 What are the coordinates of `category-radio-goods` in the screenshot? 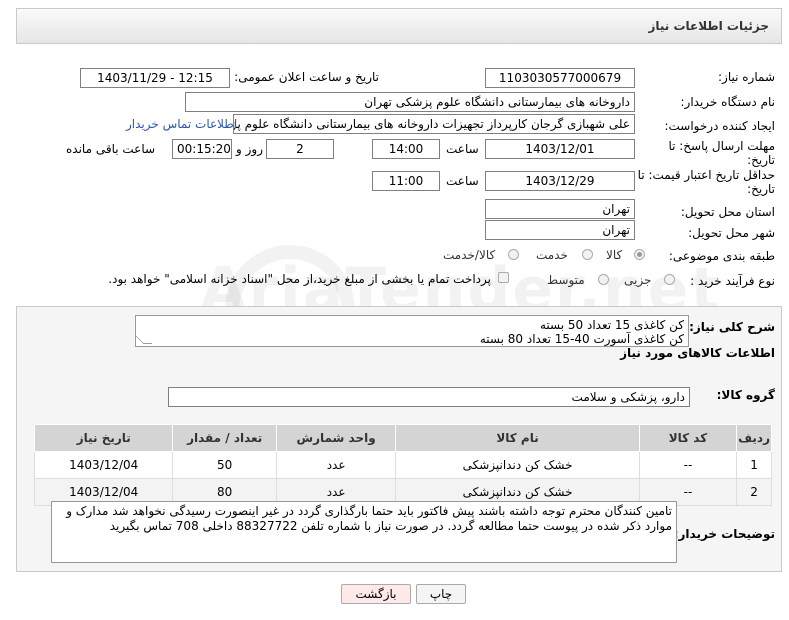 It's located at (639, 254).